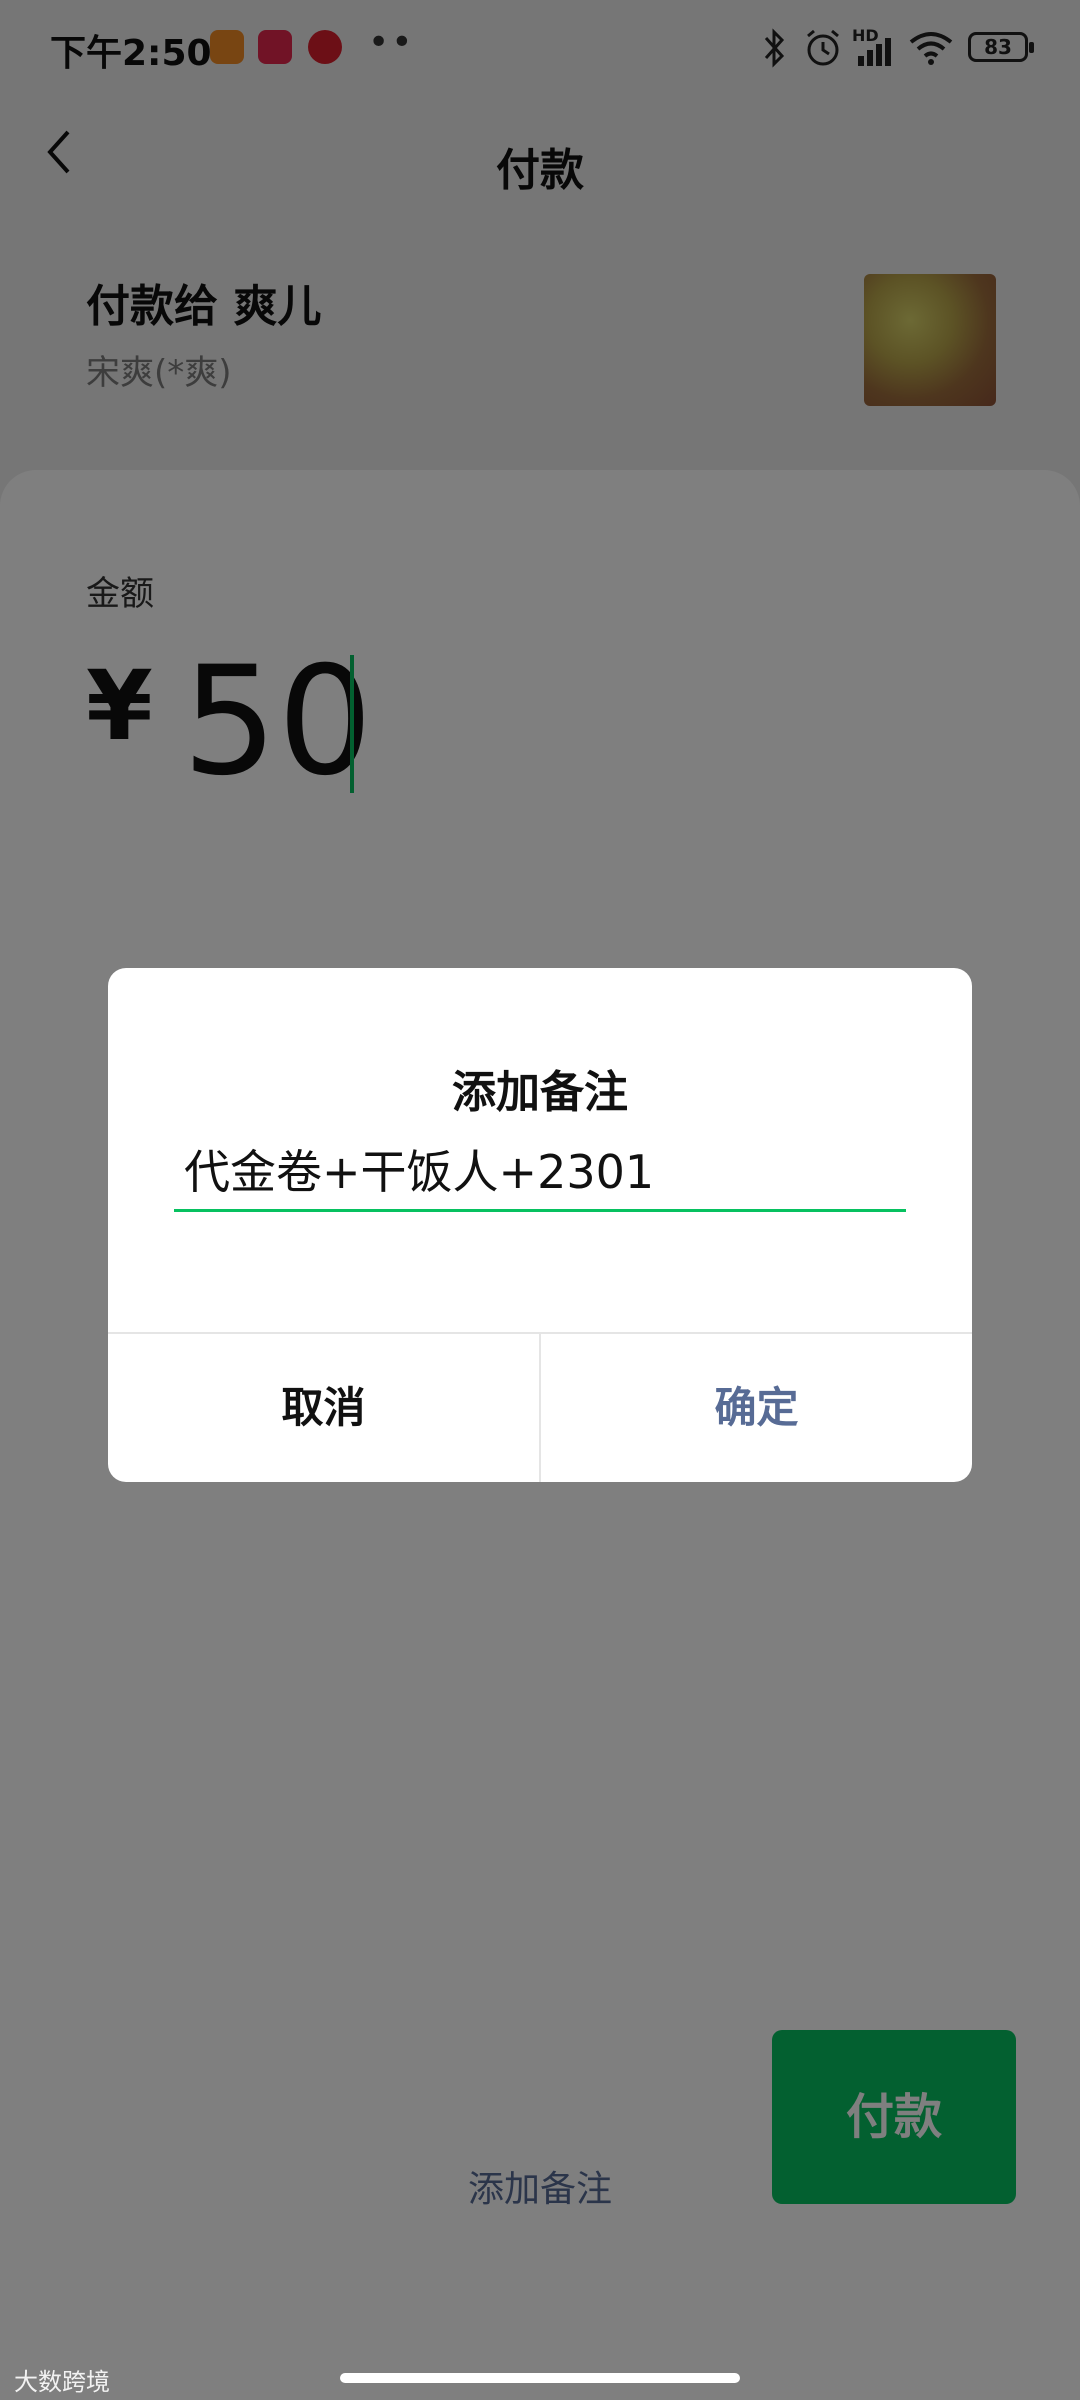  I want to click on note-input, so click(540, 1170).